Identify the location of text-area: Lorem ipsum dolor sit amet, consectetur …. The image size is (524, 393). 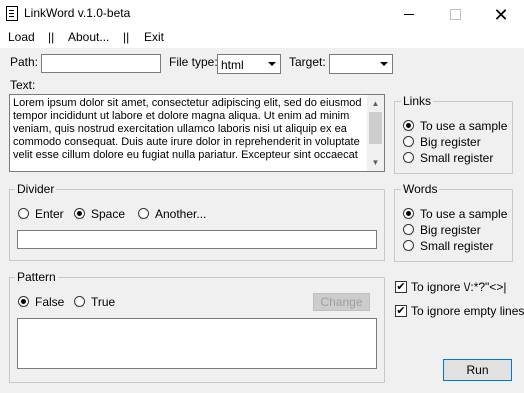
(197, 133).